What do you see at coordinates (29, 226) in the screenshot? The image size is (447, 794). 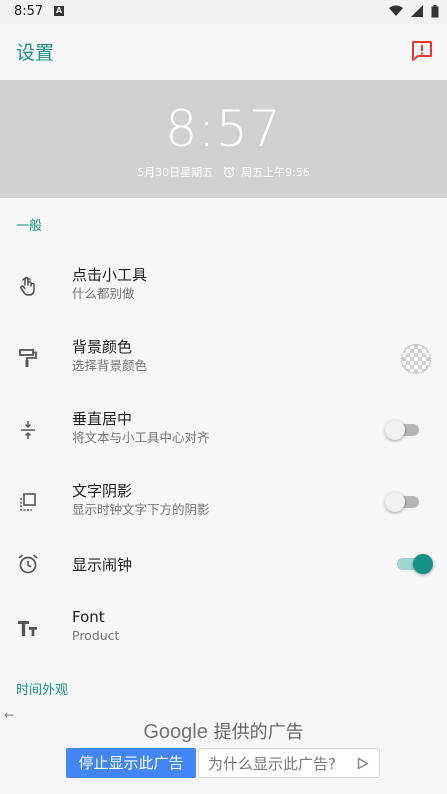 I see `section-general: 一般` at bounding box center [29, 226].